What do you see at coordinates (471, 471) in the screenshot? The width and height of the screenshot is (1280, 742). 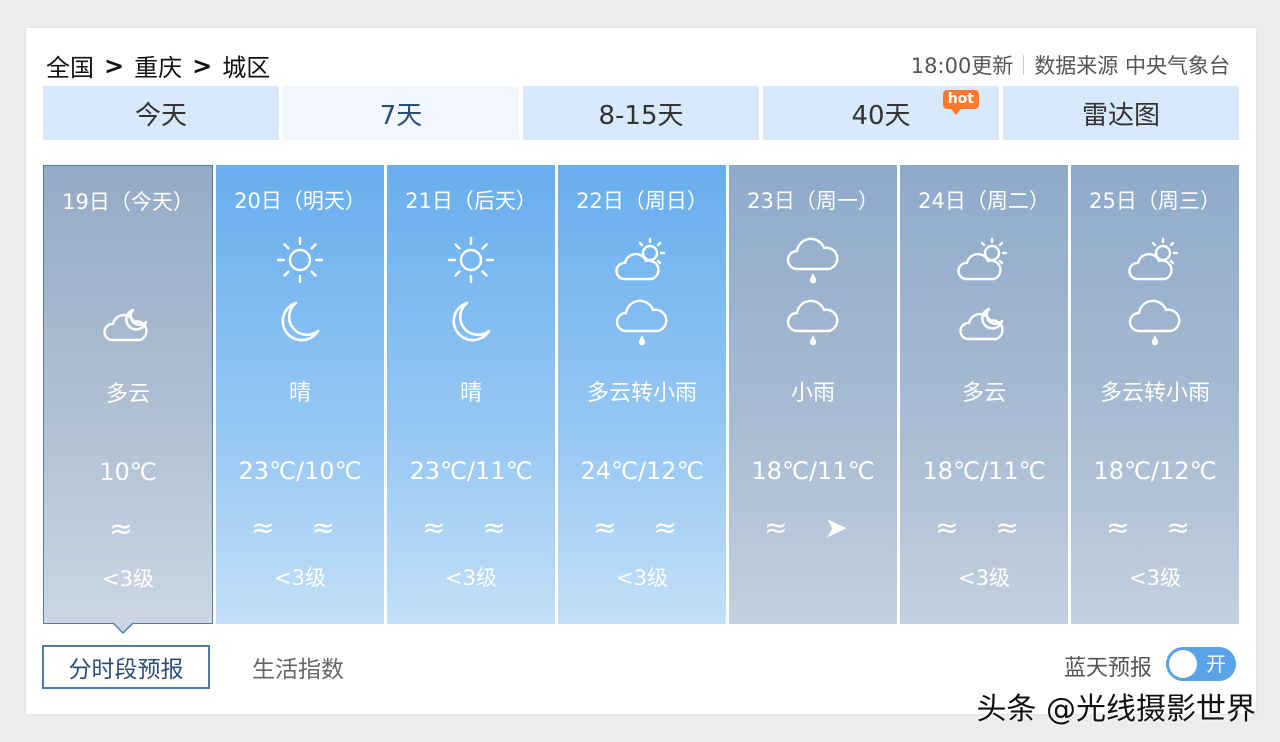 I see `temperature: 23℃/11℃` at bounding box center [471, 471].